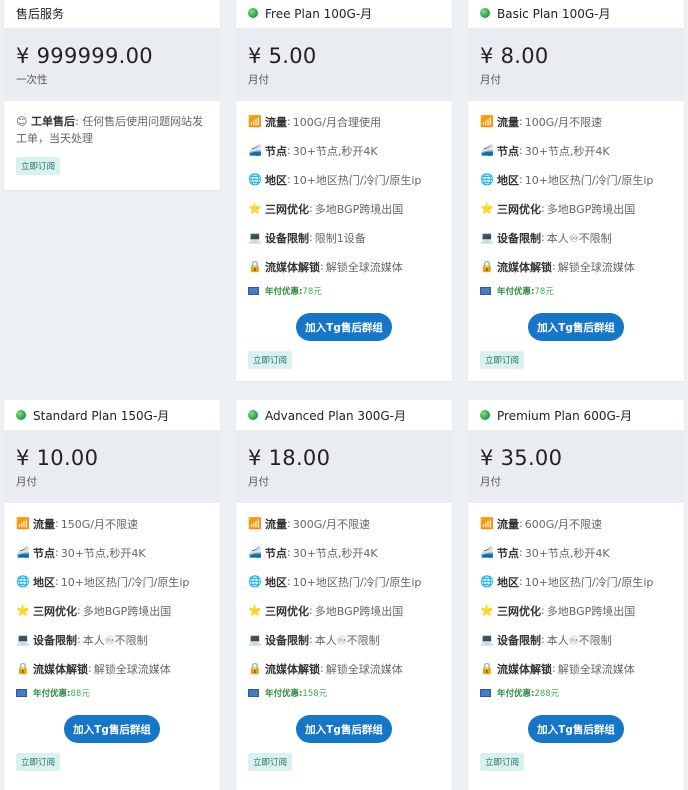 This screenshot has width=688, height=790. I want to click on feature-value: 100G/月合理使用, so click(336, 122).